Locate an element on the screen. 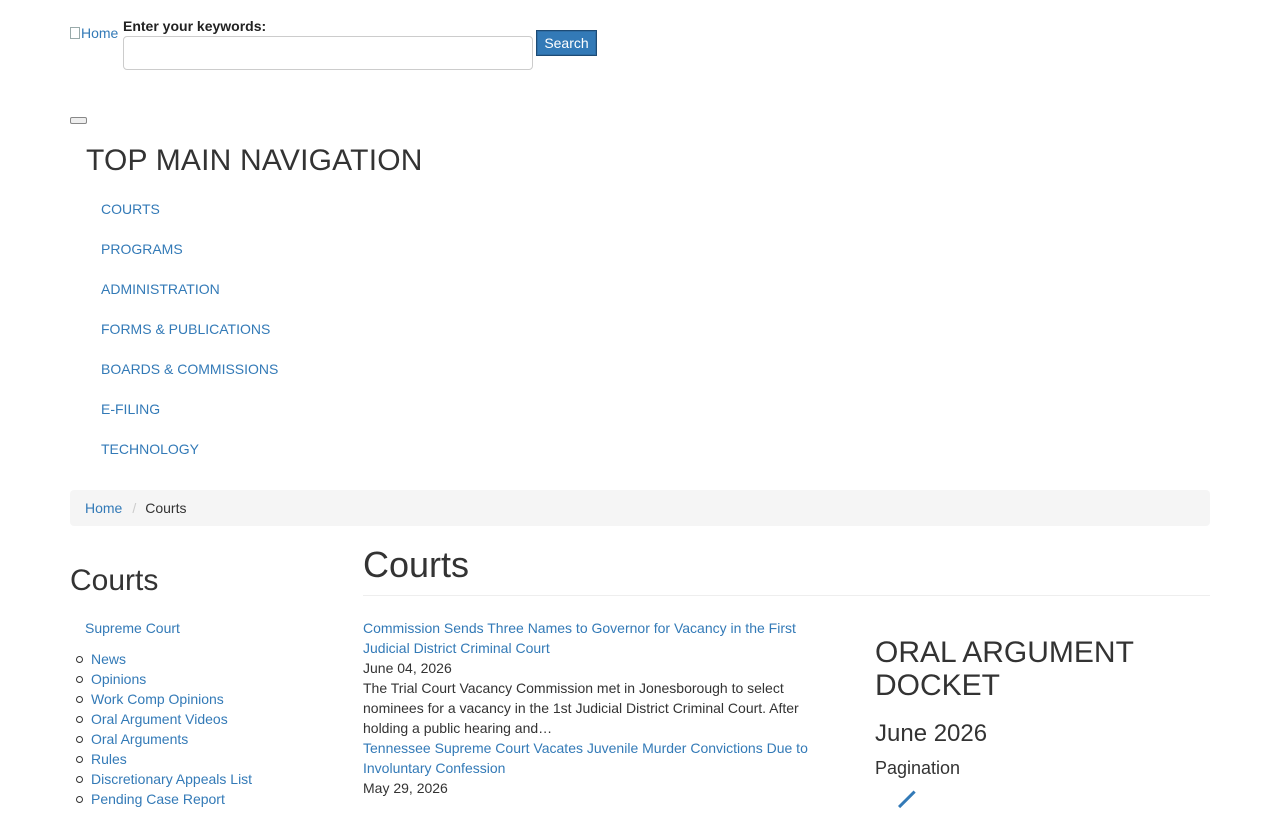  nav-link-forms-publications: FORMS & PUBLICATIONS is located at coordinates (185, 329).